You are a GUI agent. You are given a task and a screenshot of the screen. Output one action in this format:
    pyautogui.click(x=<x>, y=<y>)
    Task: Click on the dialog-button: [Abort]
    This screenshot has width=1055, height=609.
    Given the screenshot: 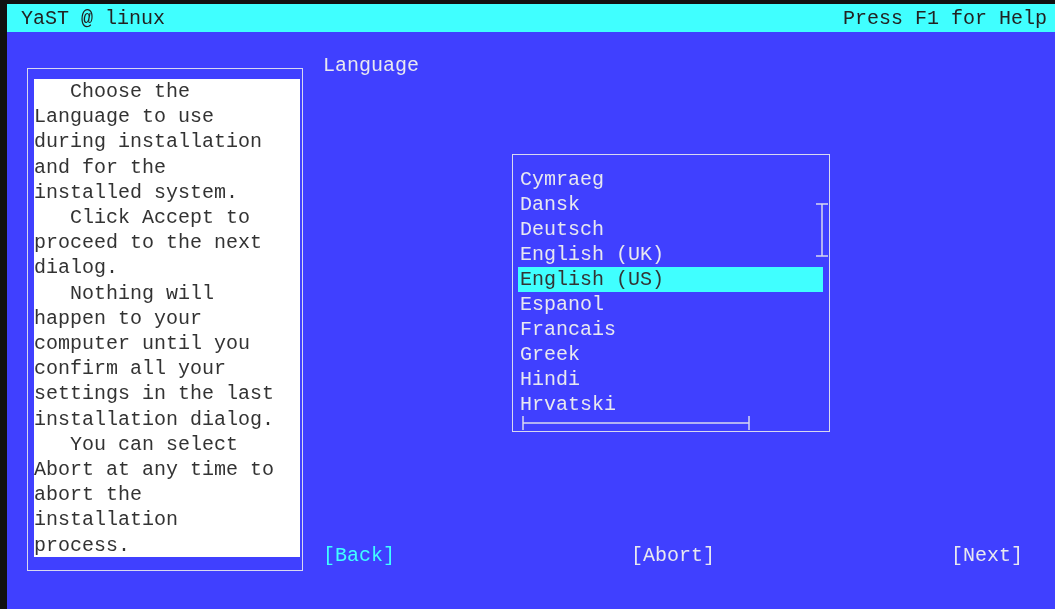 What is the action you would take?
    pyautogui.click(x=673, y=555)
    